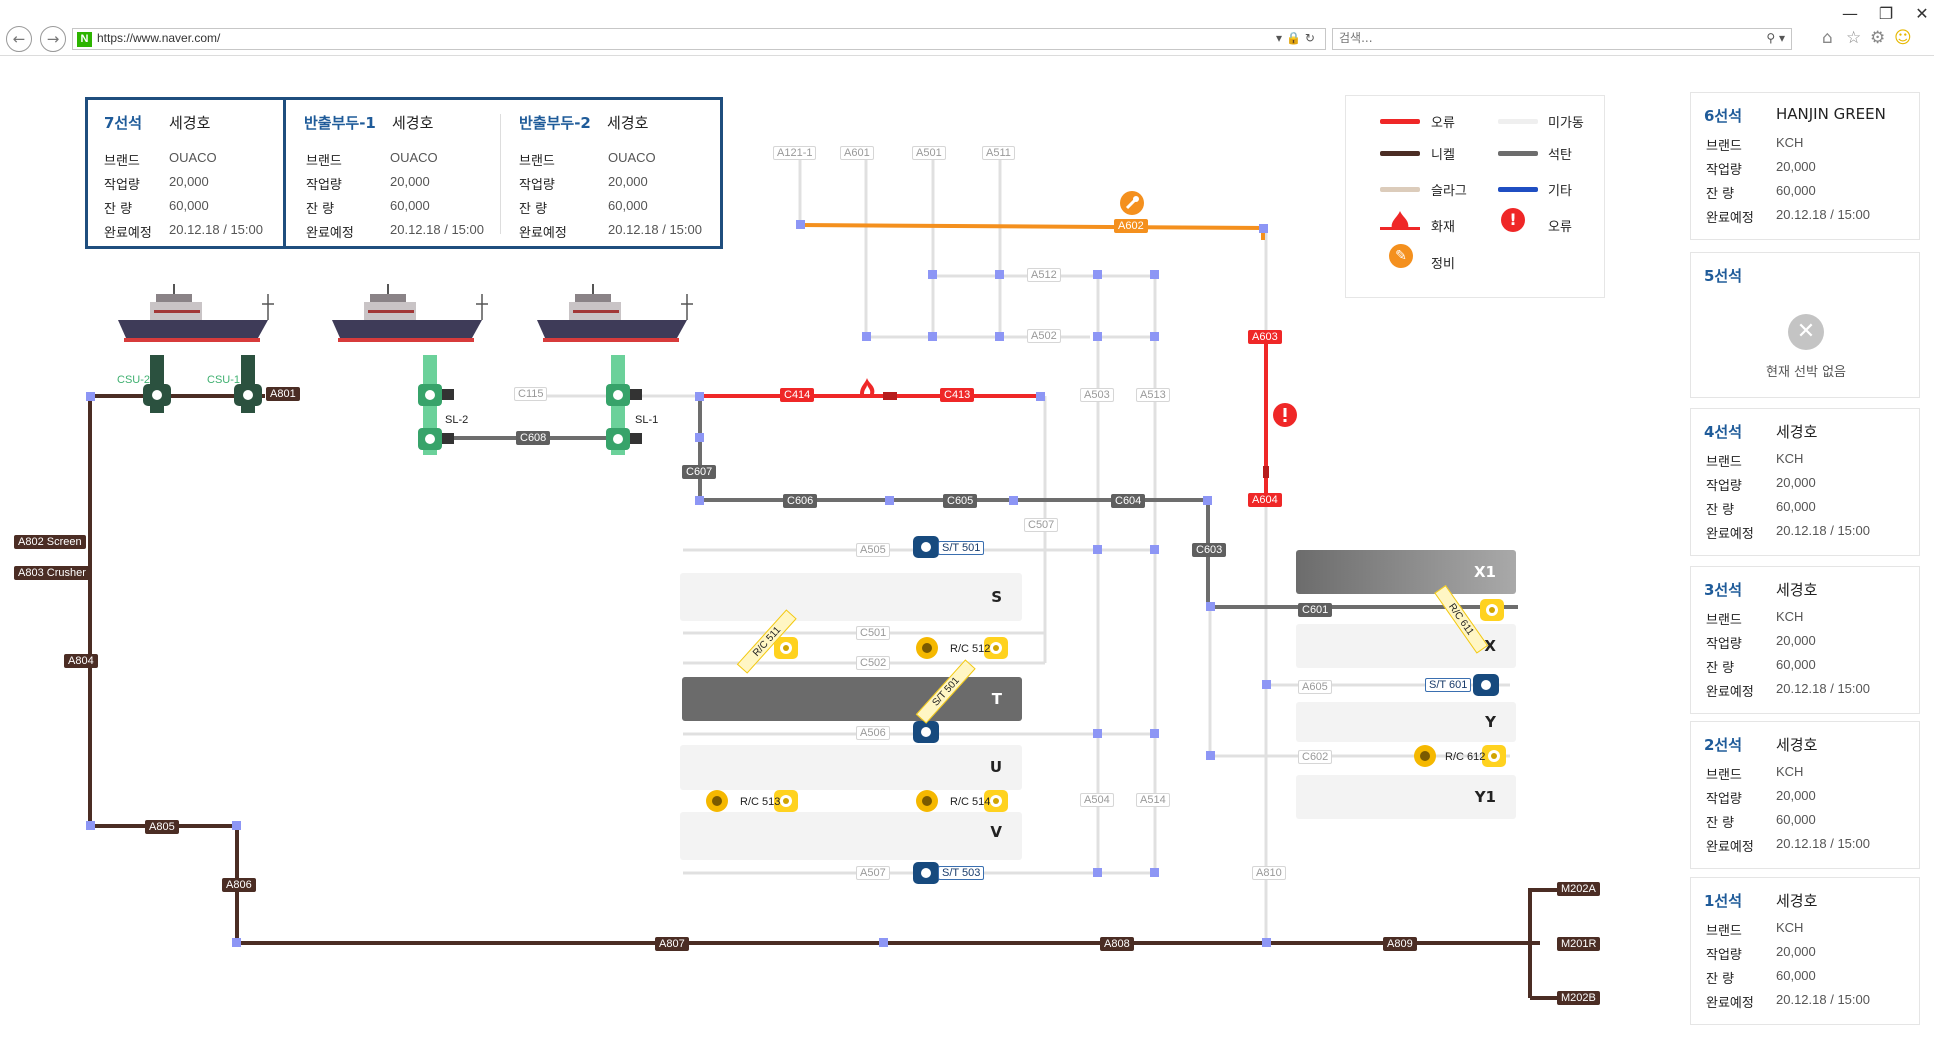  Describe the element at coordinates (1400, 944) in the screenshot. I see `label-a809: A809` at that location.